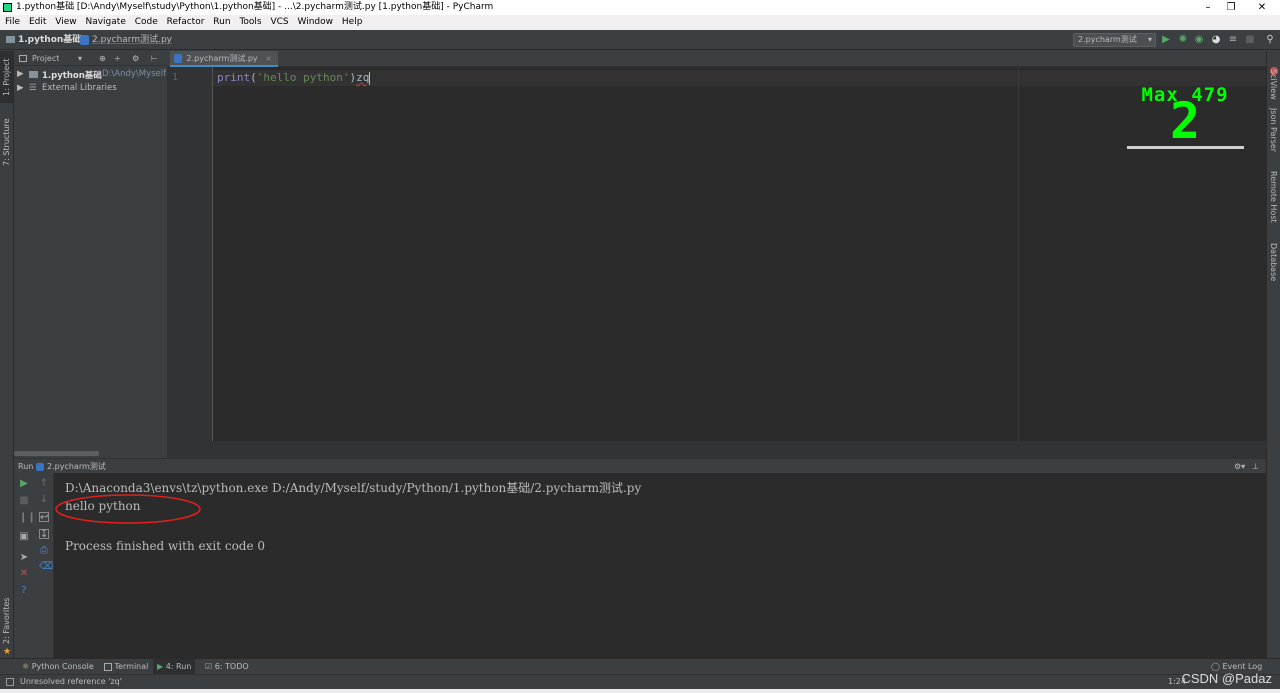  I want to click on menu-vcs: VCS, so click(279, 22).